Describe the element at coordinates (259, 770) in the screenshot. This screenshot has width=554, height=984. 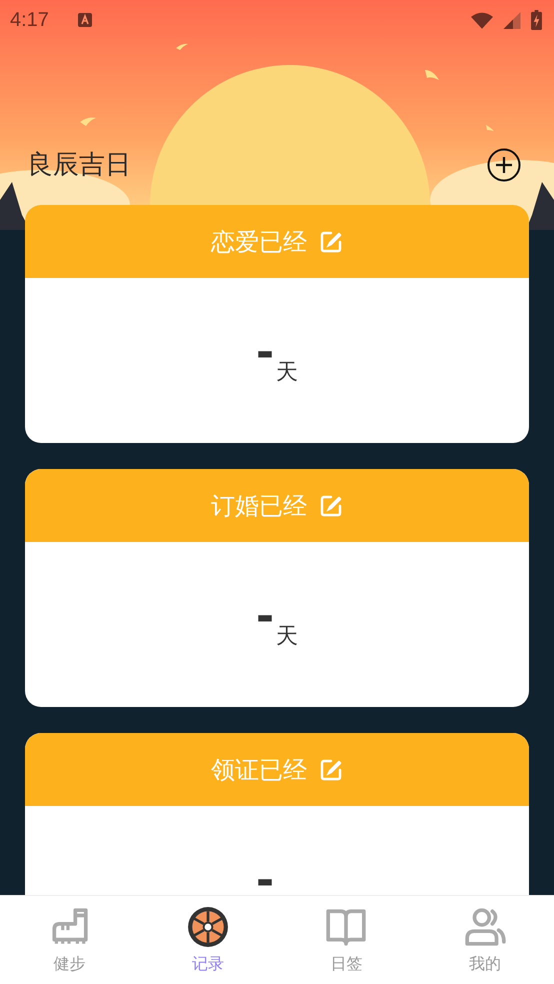
I see `card-title: 领证已经` at that location.